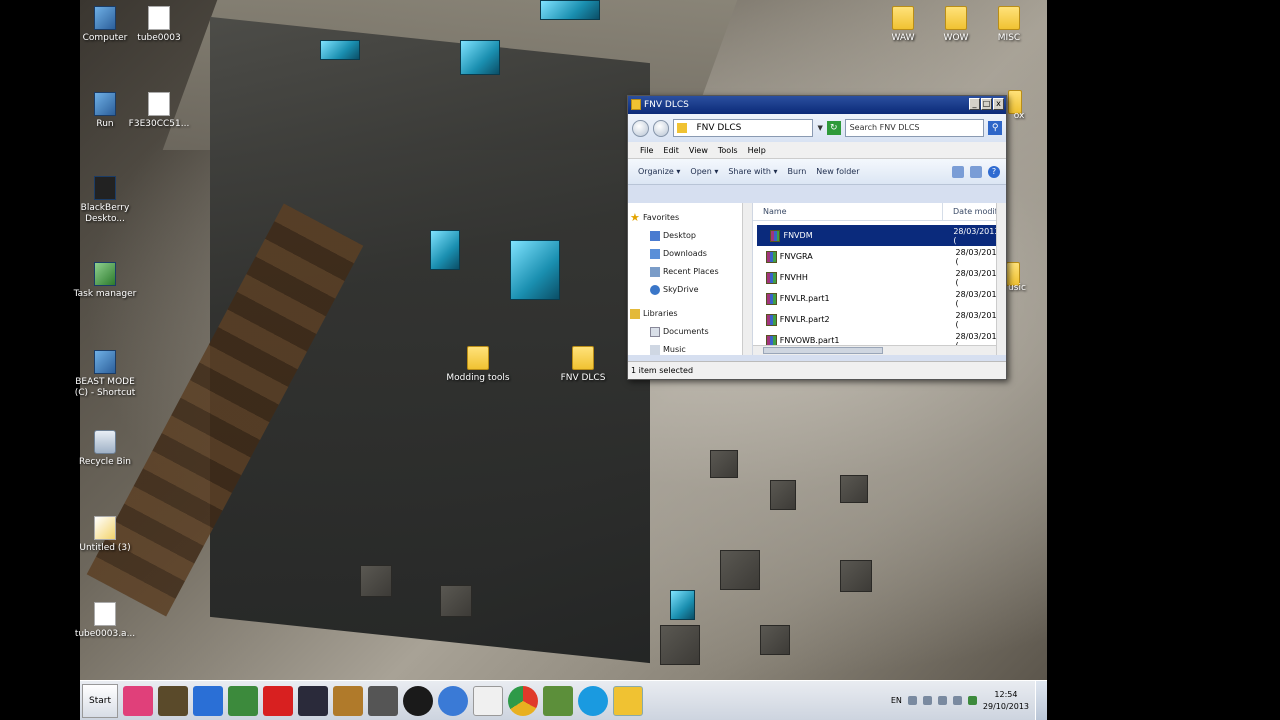  What do you see at coordinates (208, 700) in the screenshot?
I see `media-player-icon` at bounding box center [208, 700].